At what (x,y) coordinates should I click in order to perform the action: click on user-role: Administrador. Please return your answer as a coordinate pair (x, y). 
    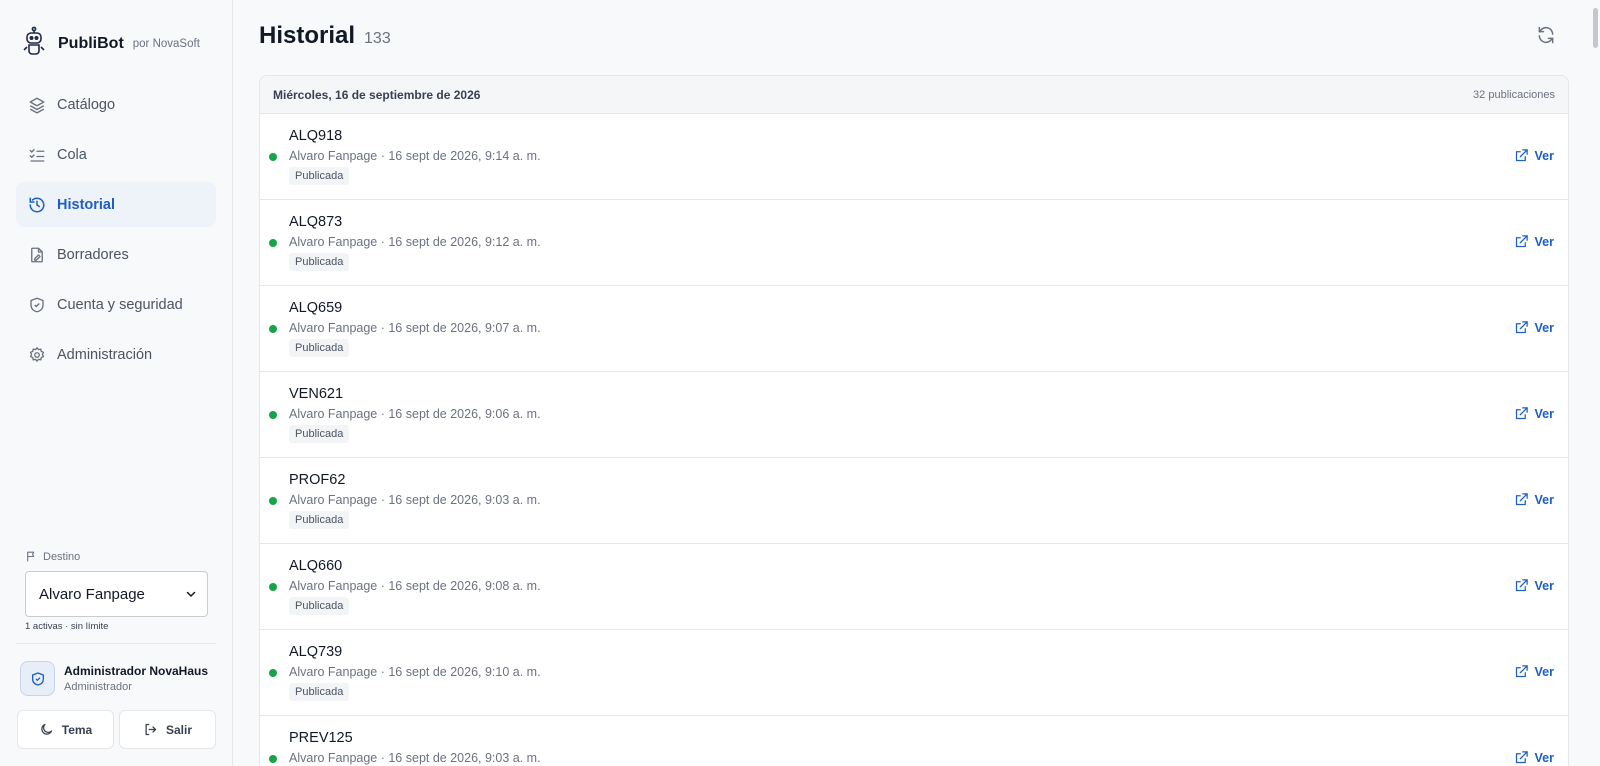
    Looking at the image, I should click on (98, 687).